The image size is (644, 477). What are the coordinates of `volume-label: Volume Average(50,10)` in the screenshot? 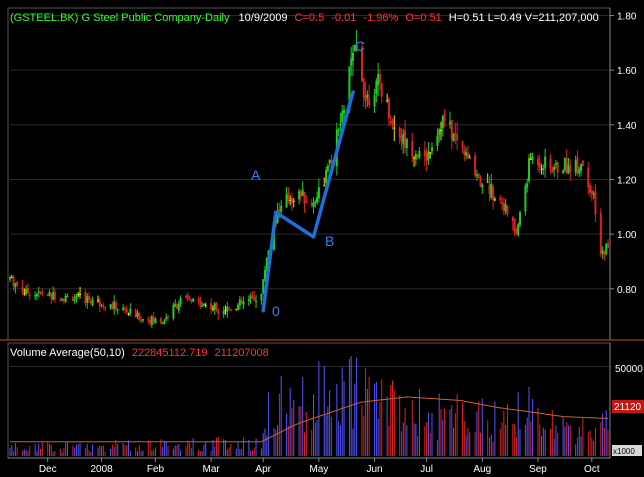 It's located at (67, 353).